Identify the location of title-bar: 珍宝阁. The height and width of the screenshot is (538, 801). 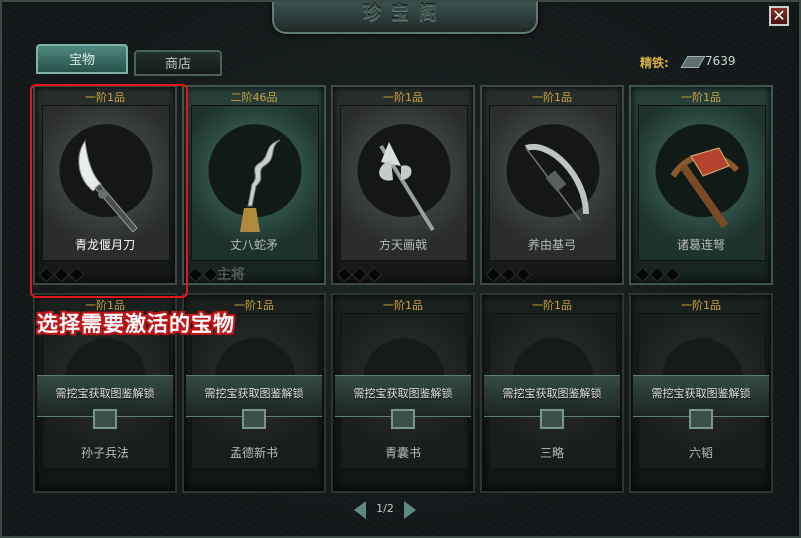
(405, 18).